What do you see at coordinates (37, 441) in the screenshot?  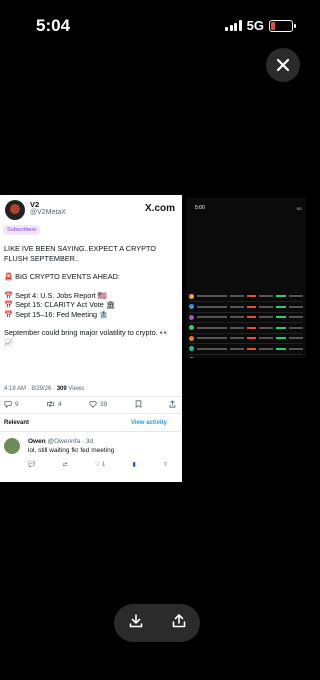 I see `reply-name: Owen` at bounding box center [37, 441].